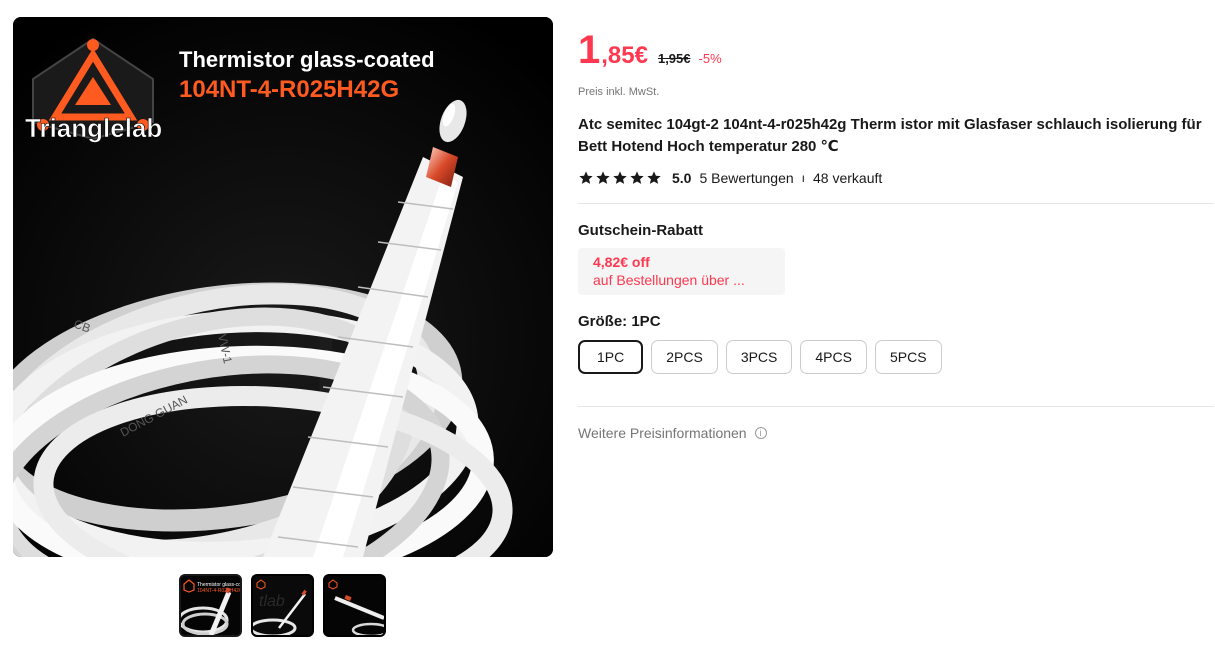  Describe the element at coordinates (746, 178) in the screenshot. I see `review-count-link: 5 Bewertungen` at that location.